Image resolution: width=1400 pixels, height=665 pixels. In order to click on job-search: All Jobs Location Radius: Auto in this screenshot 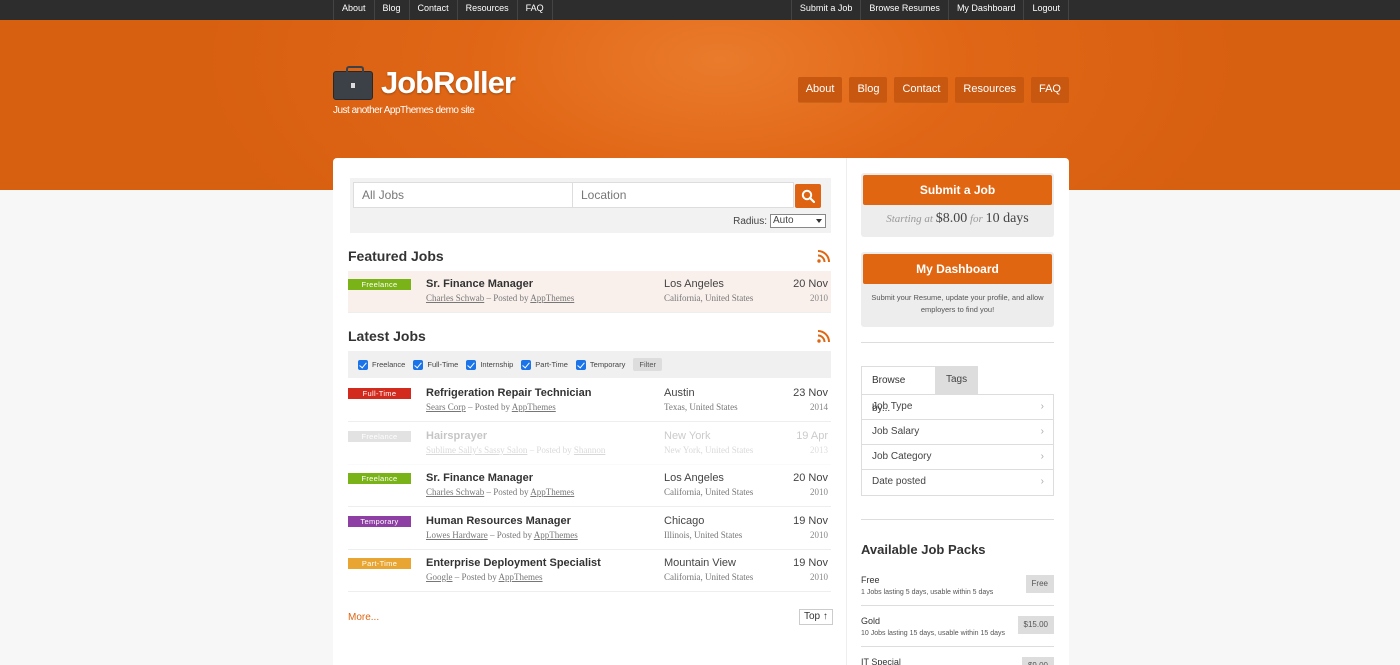, I will do `click(590, 205)`.